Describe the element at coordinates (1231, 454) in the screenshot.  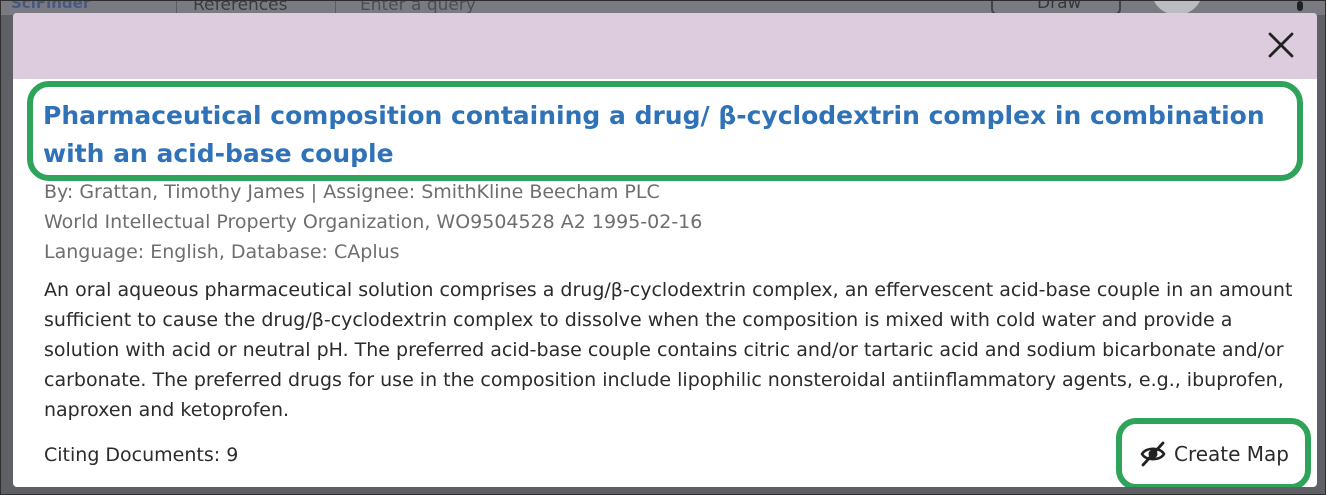
I see `create-map-label: Create Map` at that location.